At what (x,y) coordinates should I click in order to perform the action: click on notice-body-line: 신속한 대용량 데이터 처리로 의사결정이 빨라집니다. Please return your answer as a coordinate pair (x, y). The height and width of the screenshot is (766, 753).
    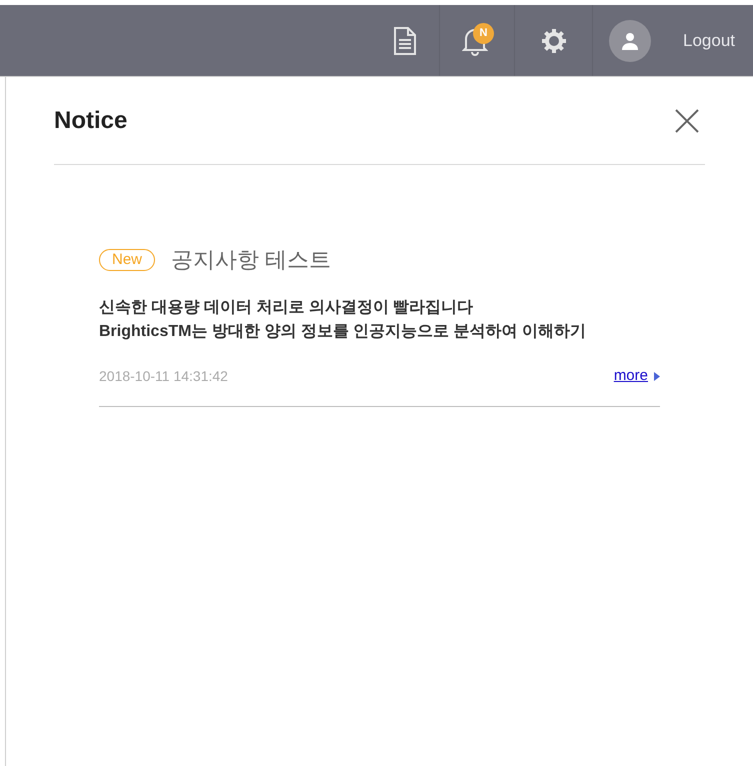
    Looking at the image, I should click on (286, 308).